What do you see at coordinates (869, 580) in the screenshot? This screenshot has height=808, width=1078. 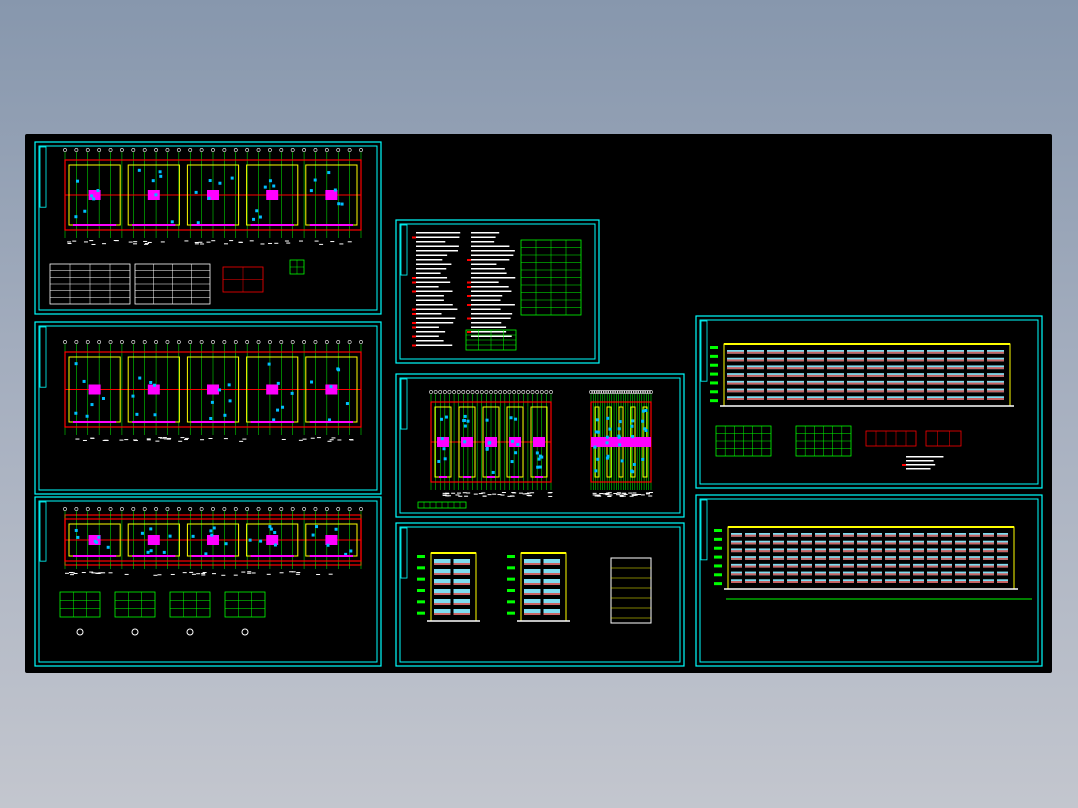 I see `sheet-8-rear-elevation` at bounding box center [869, 580].